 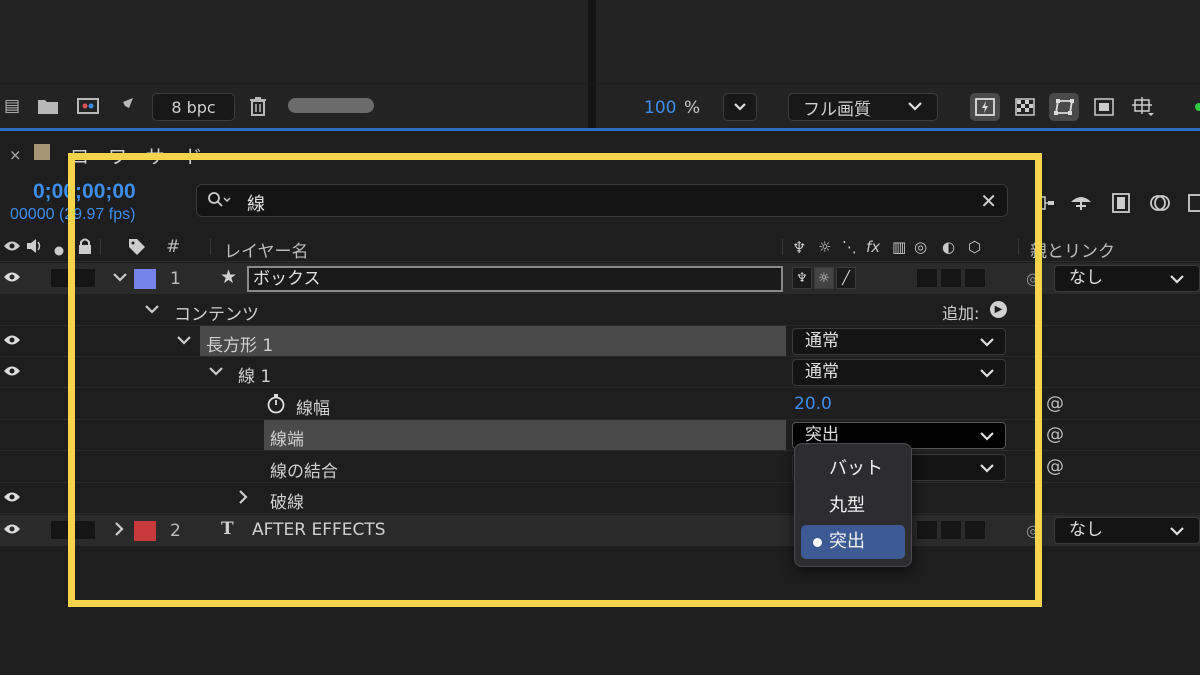 What do you see at coordinates (48, 106) in the screenshot?
I see `new-folder-icon` at bounding box center [48, 106].